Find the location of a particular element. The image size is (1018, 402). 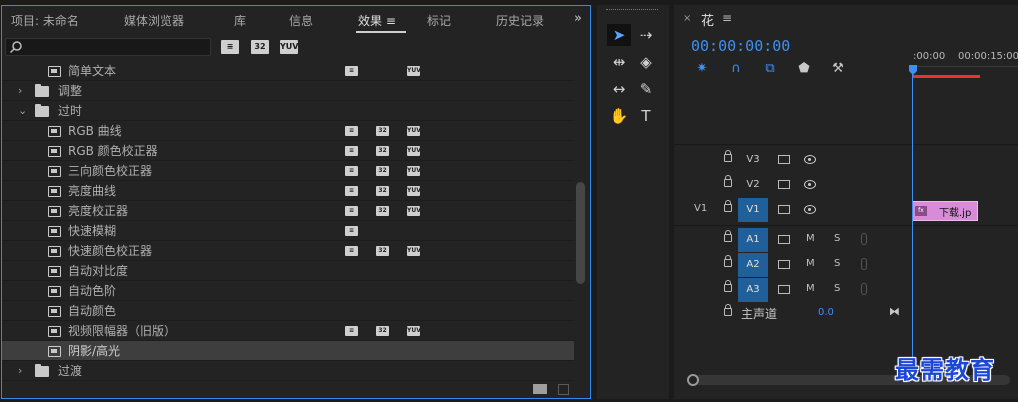

new-bin-folder-icon is located at coordinates (540, 389).